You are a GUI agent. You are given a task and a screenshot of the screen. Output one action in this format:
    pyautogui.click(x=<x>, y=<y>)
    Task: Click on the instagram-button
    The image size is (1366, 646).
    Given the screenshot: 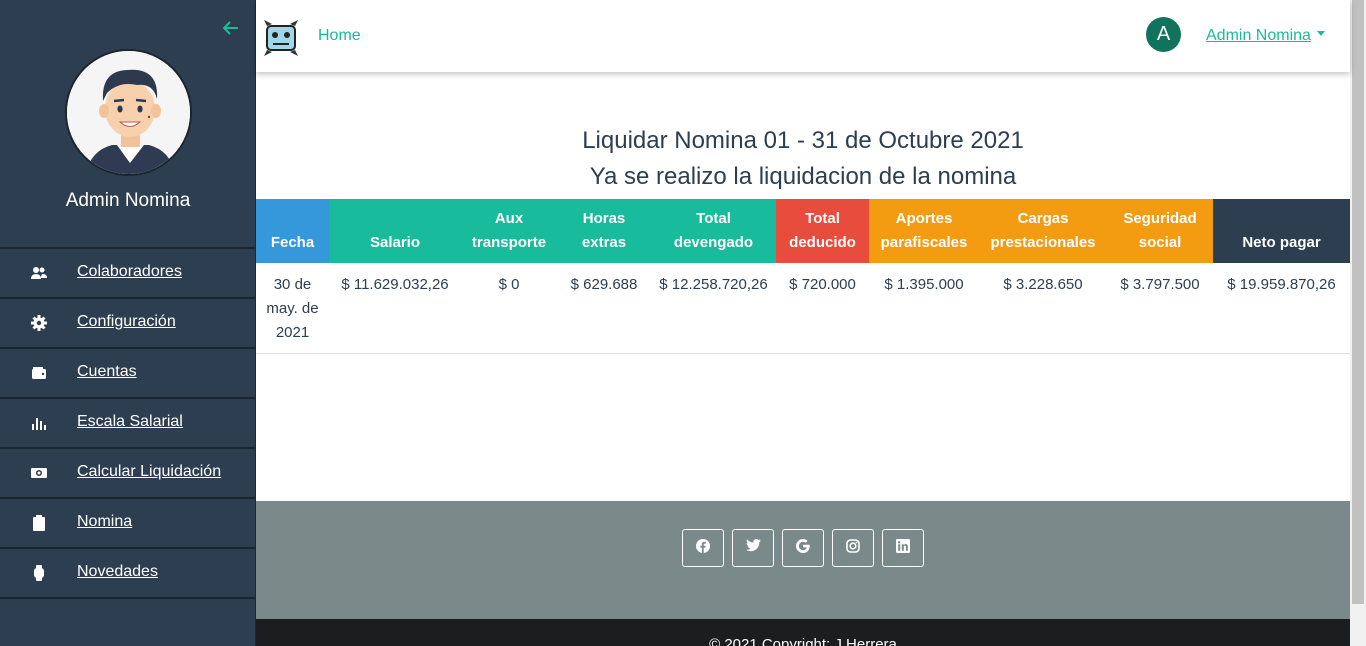 What is the action you would take?
    pyautogui.click(x=853, y=548)
    